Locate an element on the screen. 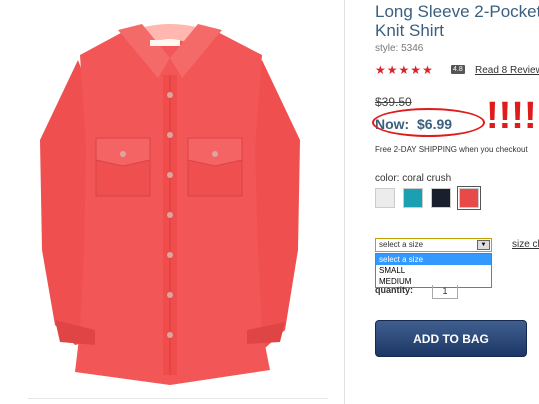 This screenshot has width=539, height=404. product-title: Long Sleeve 2-Pocket Knit Shirt is located at coordinates (457, 21).